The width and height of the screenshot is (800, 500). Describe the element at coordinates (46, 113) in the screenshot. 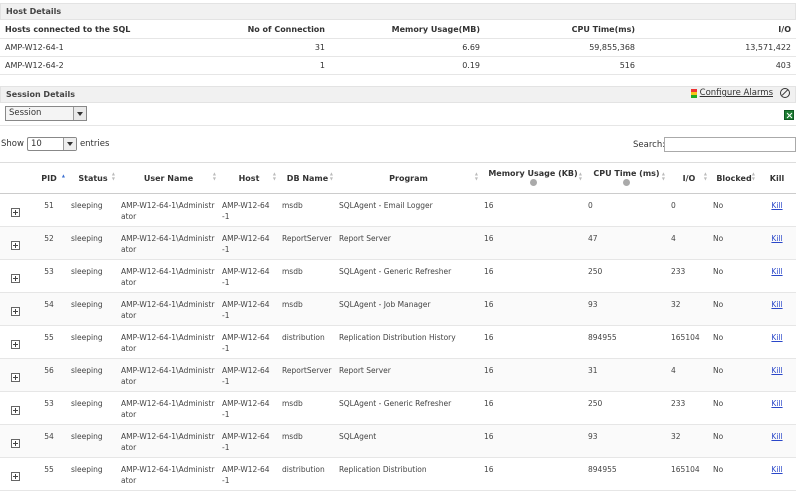

I see `view-select: Session` at that location.